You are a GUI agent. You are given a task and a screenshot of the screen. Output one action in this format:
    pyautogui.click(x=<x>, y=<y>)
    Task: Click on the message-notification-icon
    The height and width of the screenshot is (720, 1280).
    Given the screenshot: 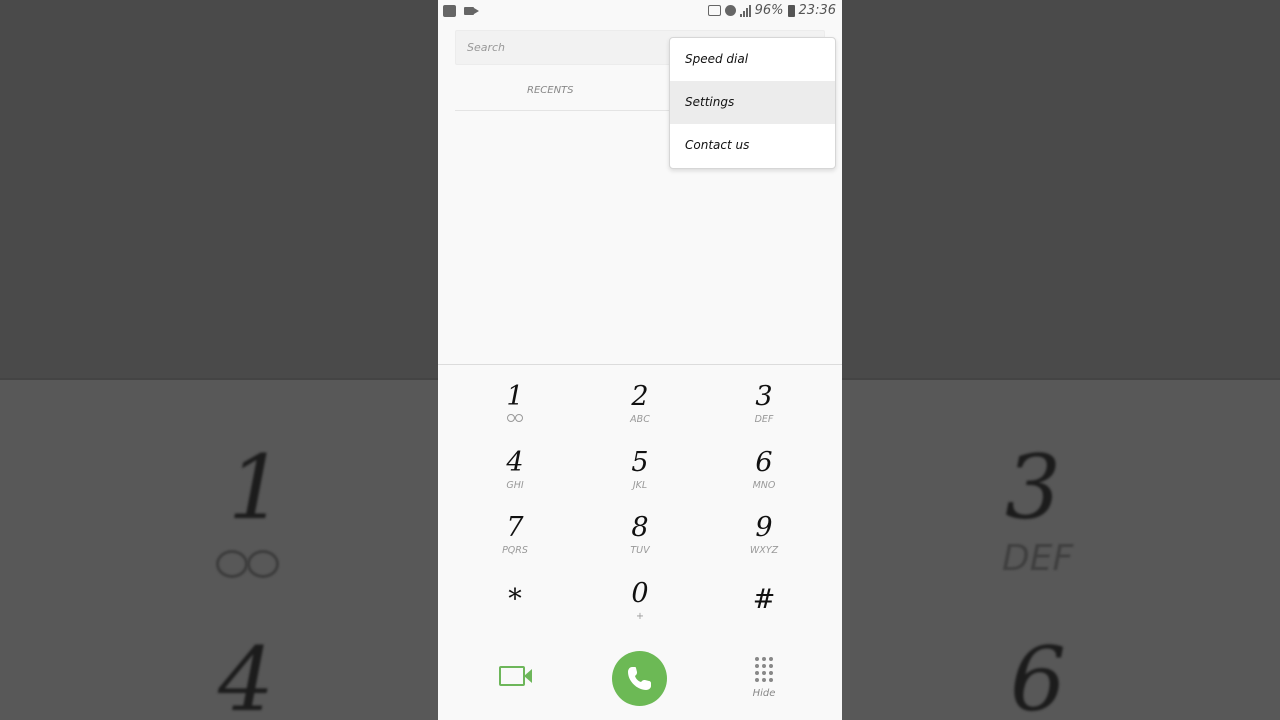 What is the action you would take?
    pyautogui.click(x=449, y=11)
    